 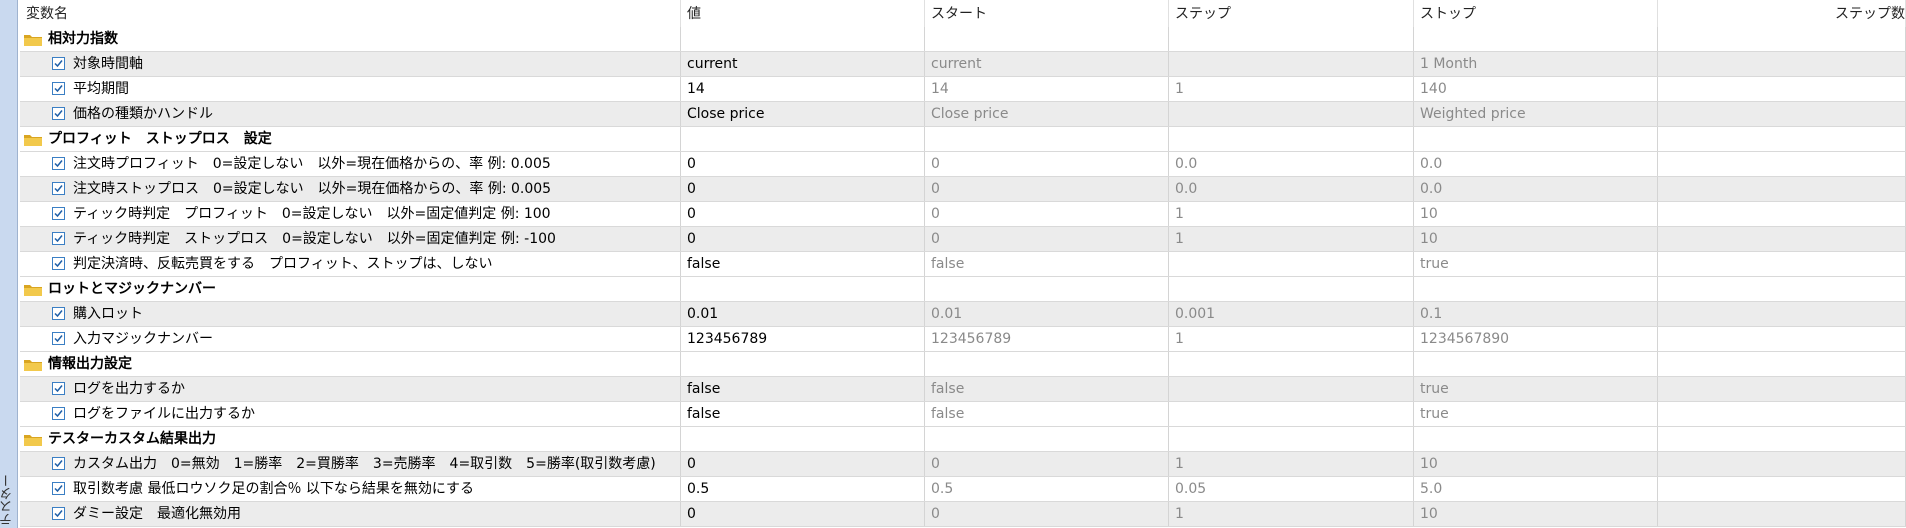 I want to click on parameter-row: 入力マジックナンバー 123456789 123456789 1 1234567890, so click(x=963, y=339).